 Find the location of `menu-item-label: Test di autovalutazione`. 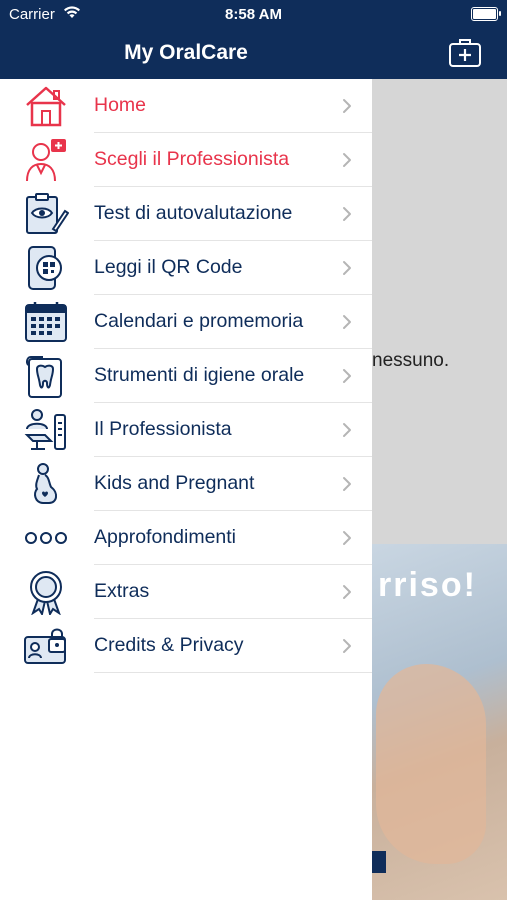

menu-item-label: Test di autovalutazione is located at coordinates (193, 213).